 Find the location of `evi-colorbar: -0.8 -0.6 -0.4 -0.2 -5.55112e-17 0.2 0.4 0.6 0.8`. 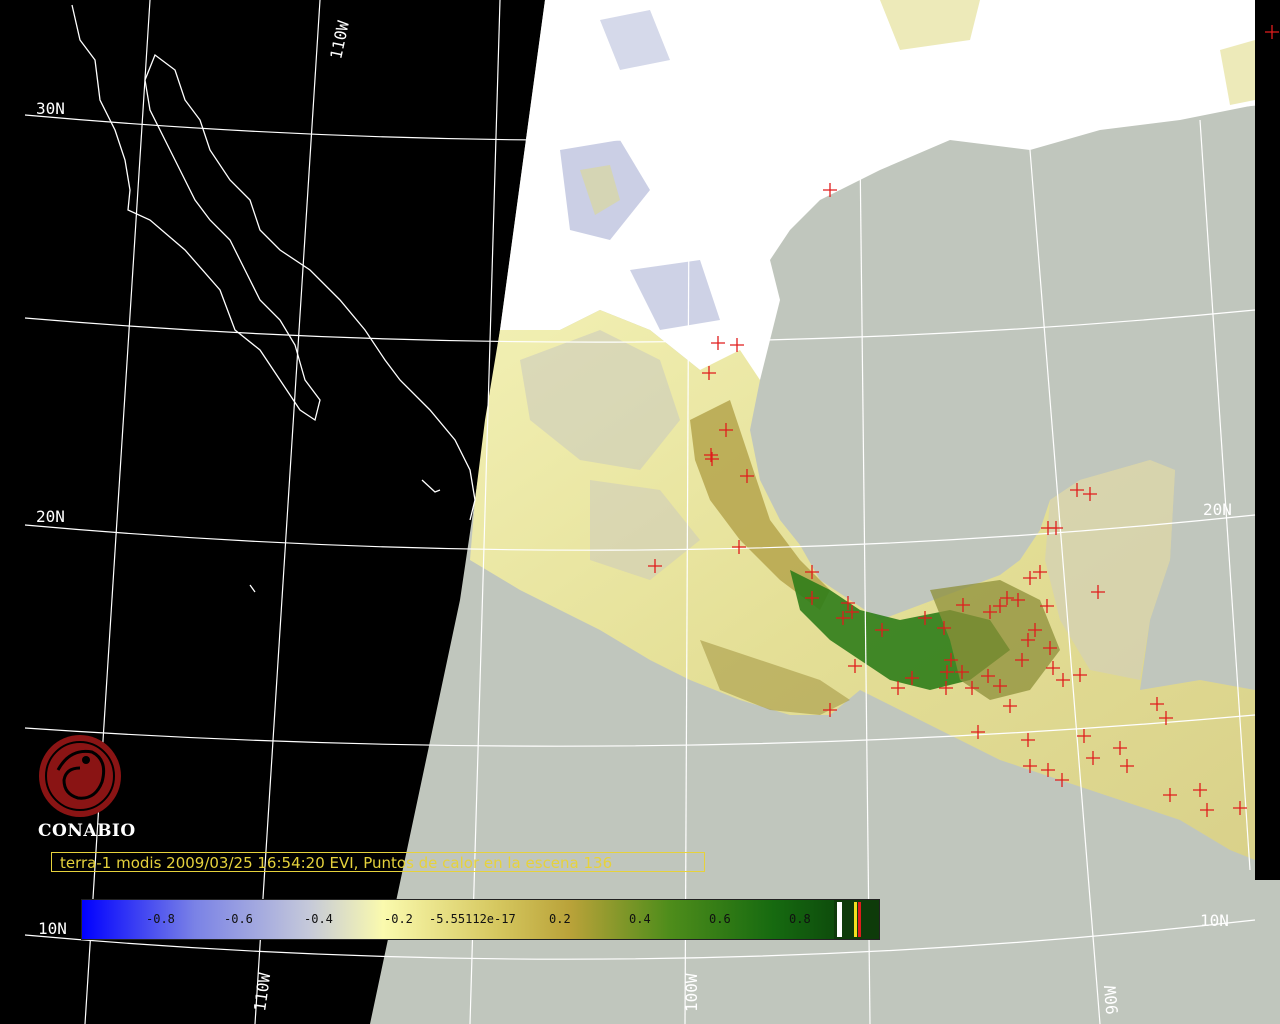

evi-colorbar: -0.8 -0.6 -0.4 -0.2 -5.55112e-17 0.2 0.4 0.6 0.8 is located at coordinates (480, 919).